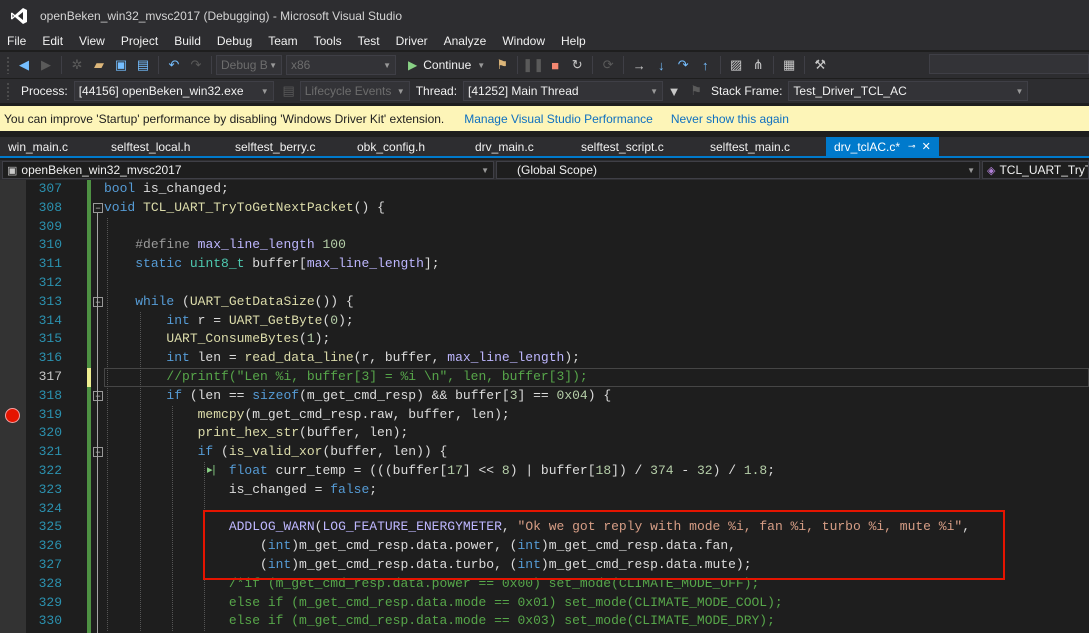  Describe the element at coordinates (764, 146) in the screenshot. I see `tab-selftest-main: selftest_main.c` at that location.